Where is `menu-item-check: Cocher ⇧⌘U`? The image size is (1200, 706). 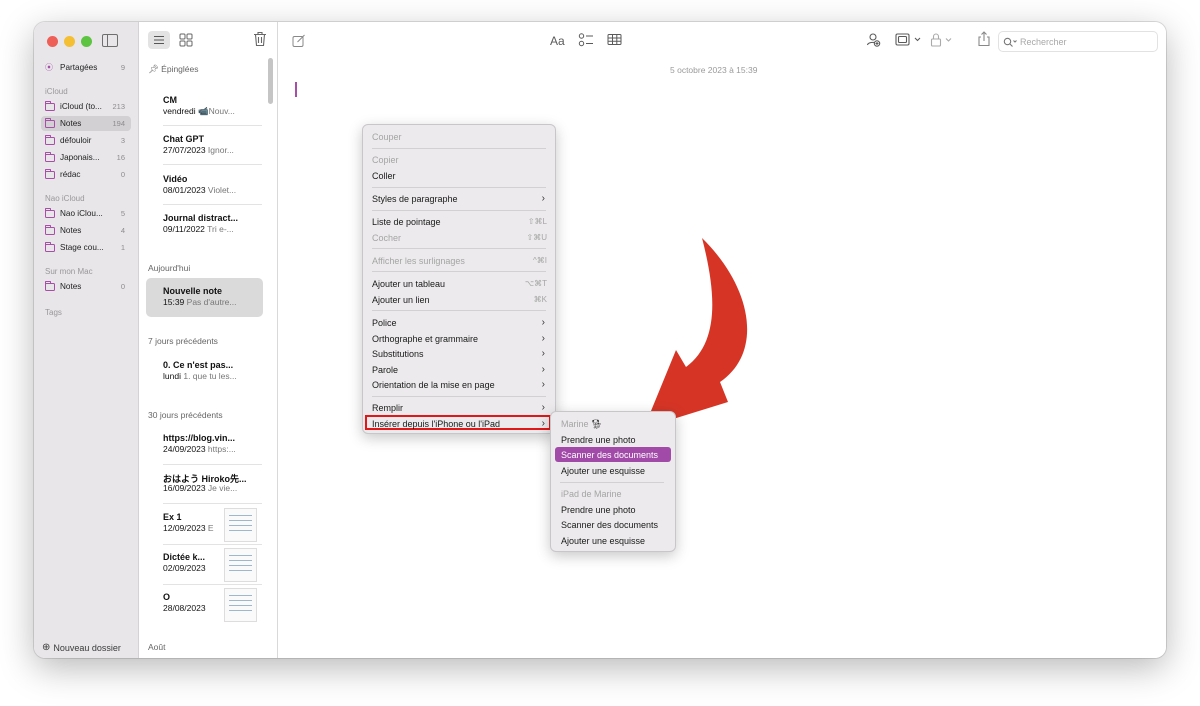 menu-item-check: Cocher ⇧⌘U is located at coordinates (459, 238).